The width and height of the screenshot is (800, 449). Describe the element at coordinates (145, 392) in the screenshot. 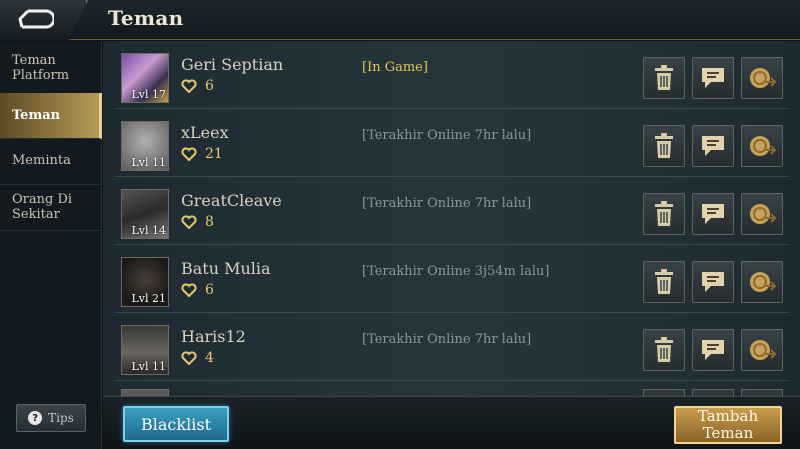

I see `avatar` at that location.